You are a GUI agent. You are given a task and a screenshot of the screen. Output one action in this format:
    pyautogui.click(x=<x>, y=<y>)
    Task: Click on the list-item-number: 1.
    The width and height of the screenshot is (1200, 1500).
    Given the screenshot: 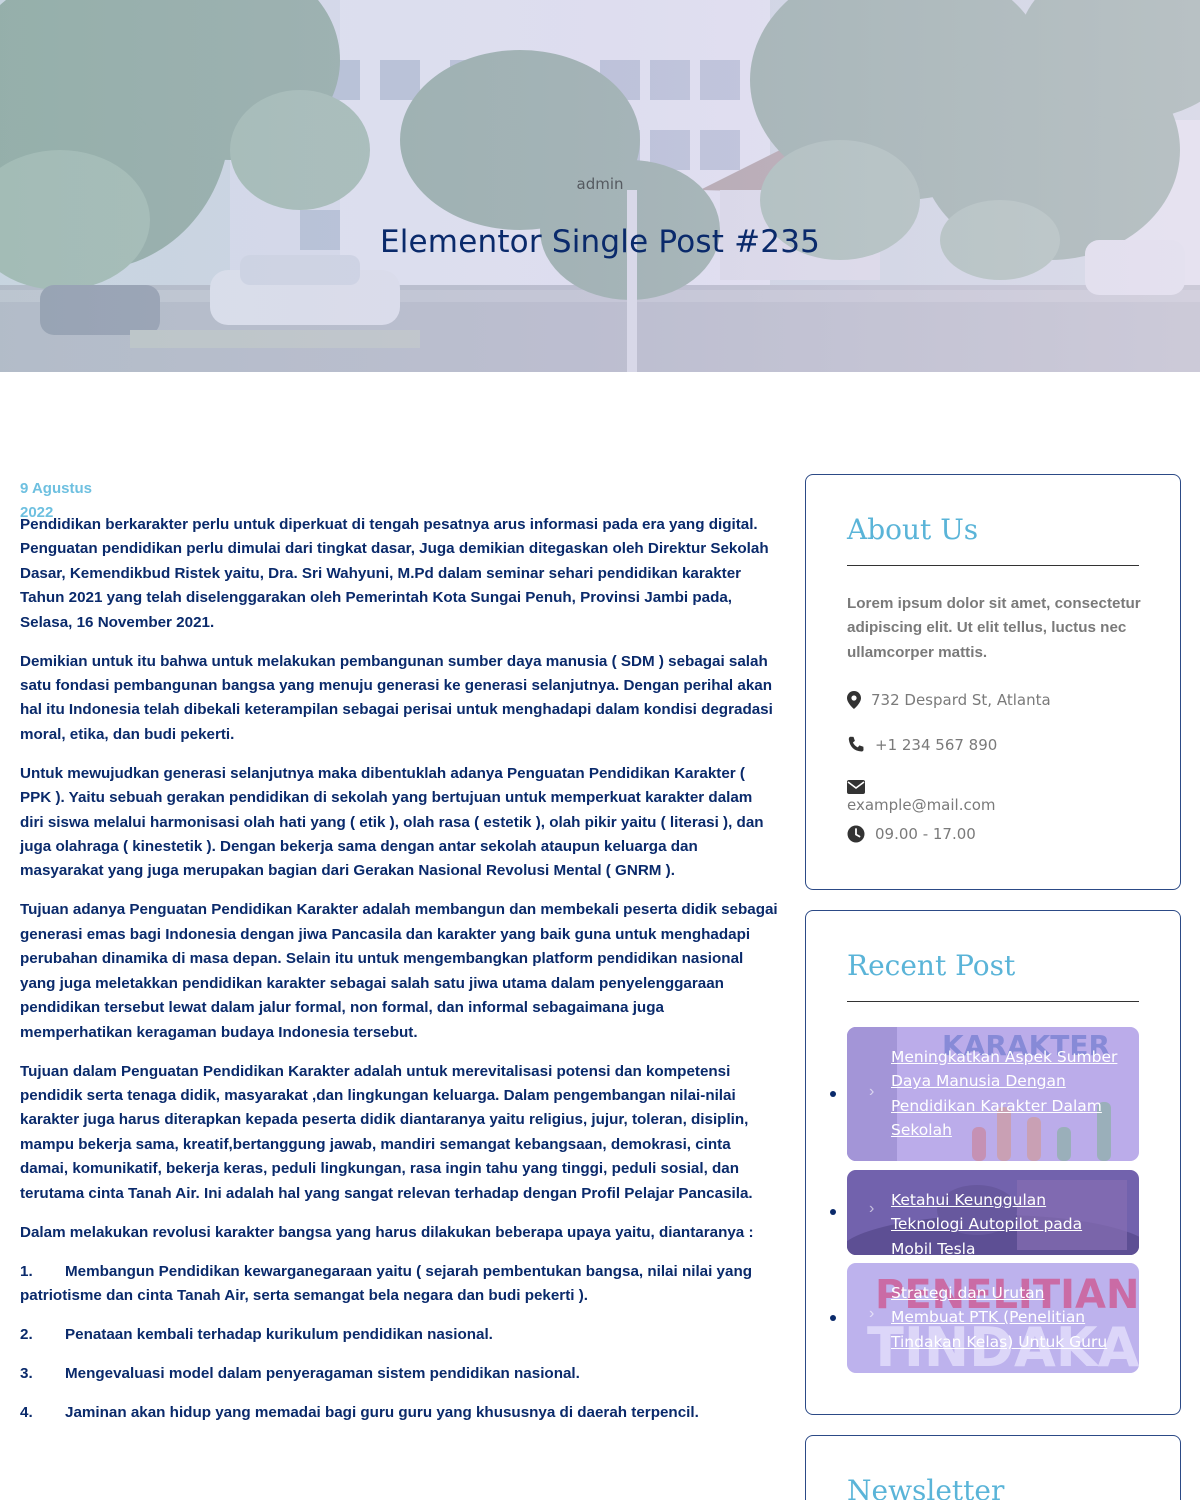 What is the action you would take?
    pyautogui.click(x=26, y=1271)
    